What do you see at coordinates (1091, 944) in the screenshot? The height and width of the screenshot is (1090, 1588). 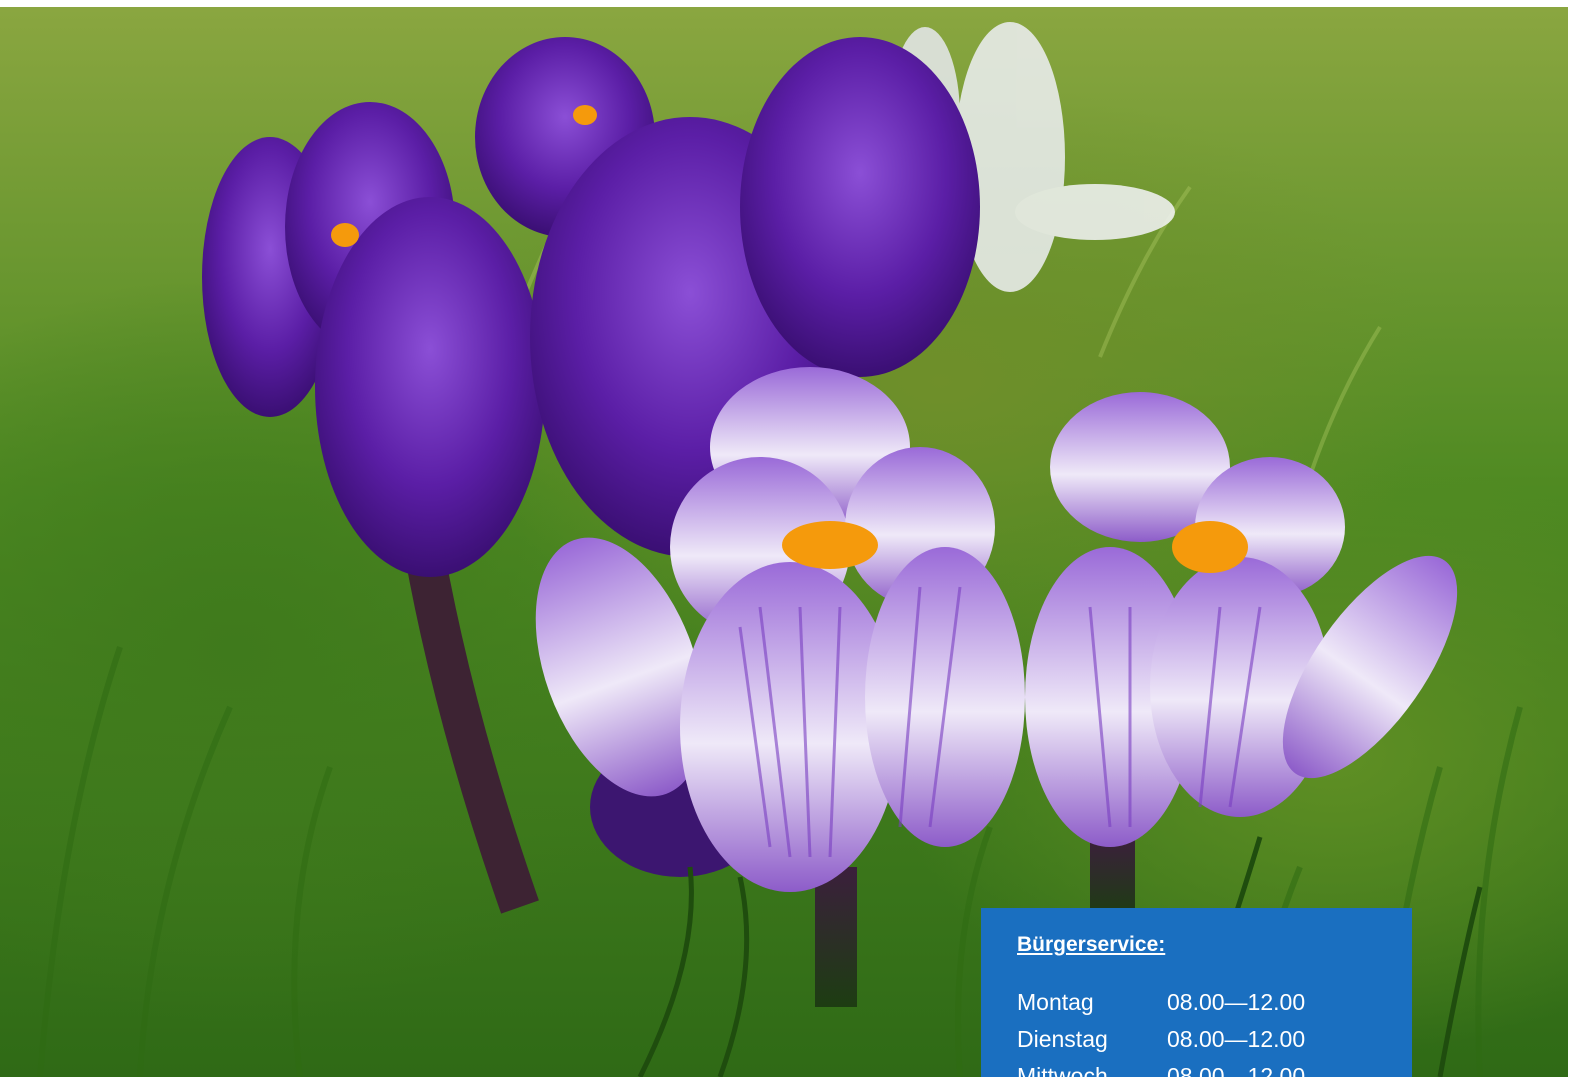 I see `service-title: Bürgerservice:` at bounding box center [1091, 944].